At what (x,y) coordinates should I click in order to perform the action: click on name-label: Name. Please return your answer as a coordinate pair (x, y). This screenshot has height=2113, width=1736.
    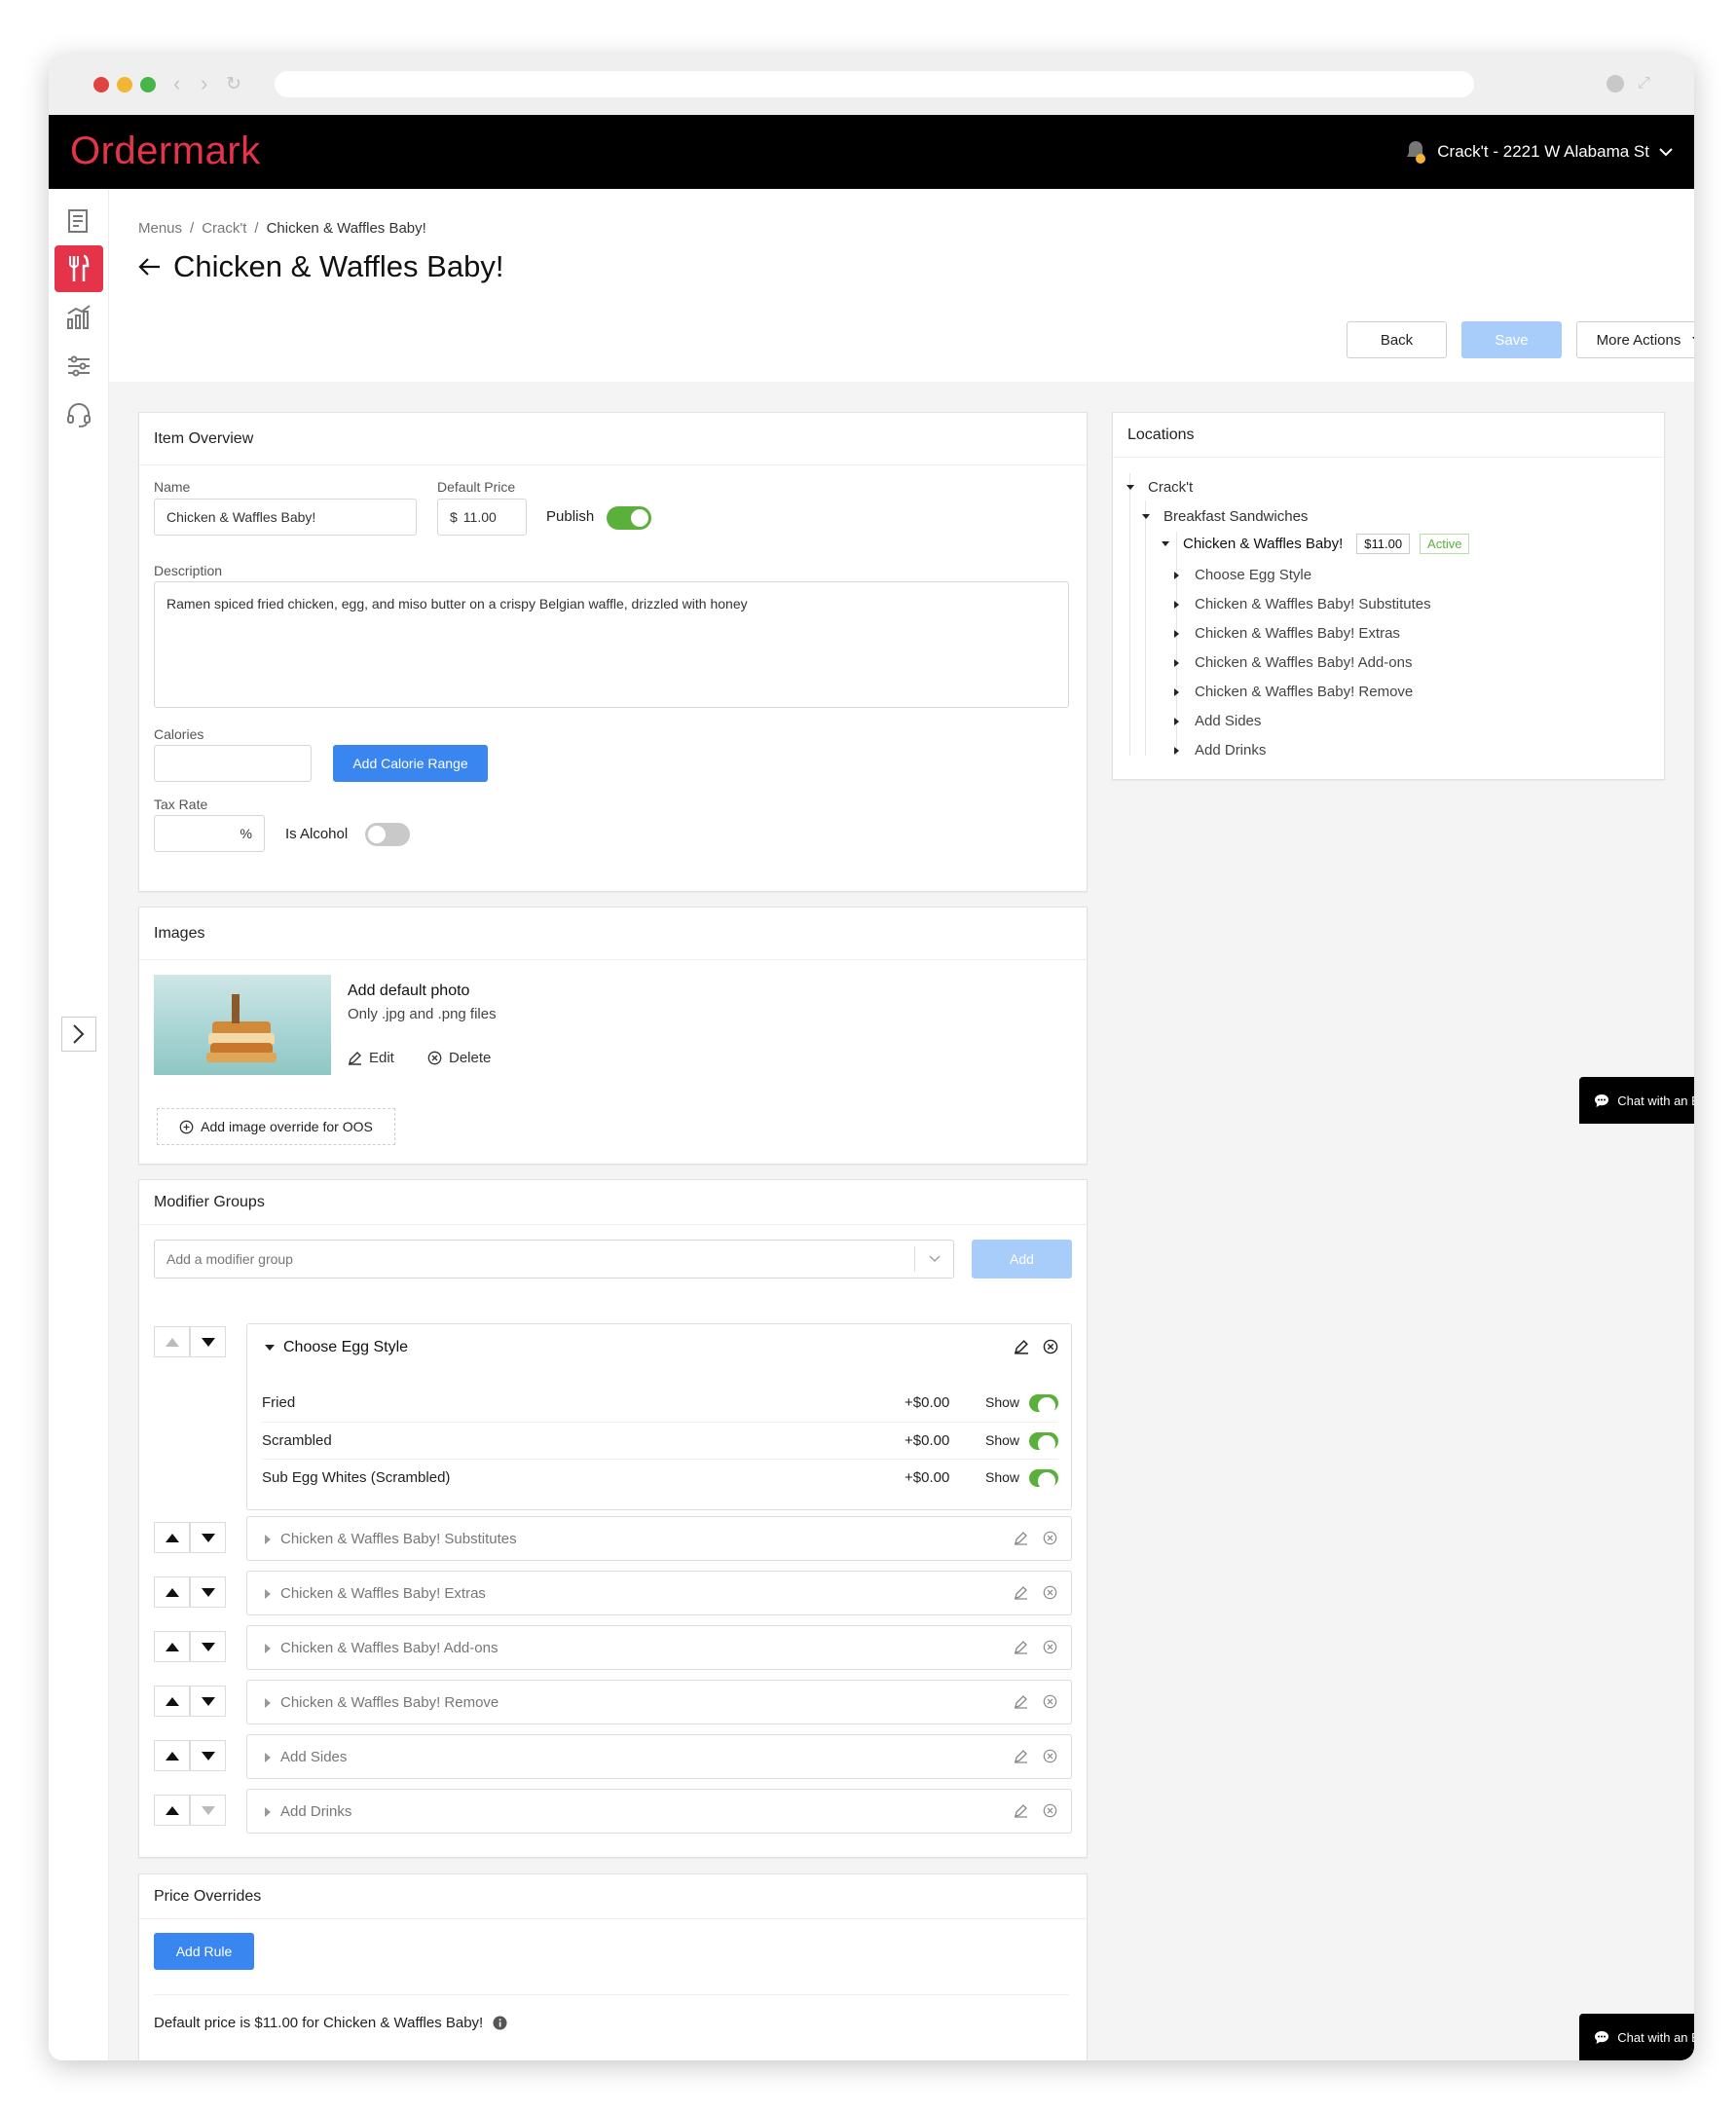
    Looking at the image, I should click on (172, 487).